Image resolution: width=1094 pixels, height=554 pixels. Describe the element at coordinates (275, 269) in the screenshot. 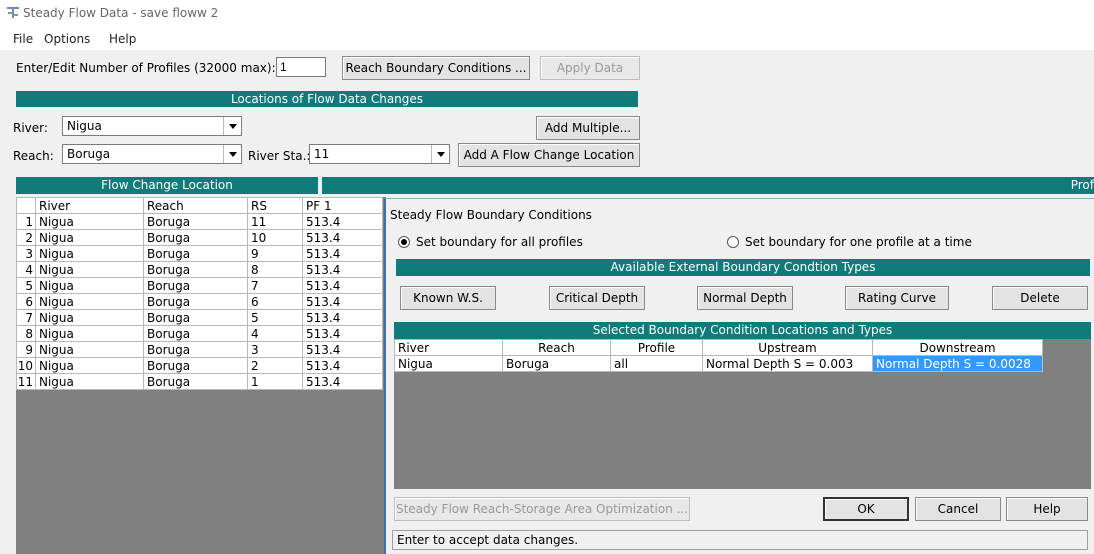

I see `cell-rs: 8` at that location.